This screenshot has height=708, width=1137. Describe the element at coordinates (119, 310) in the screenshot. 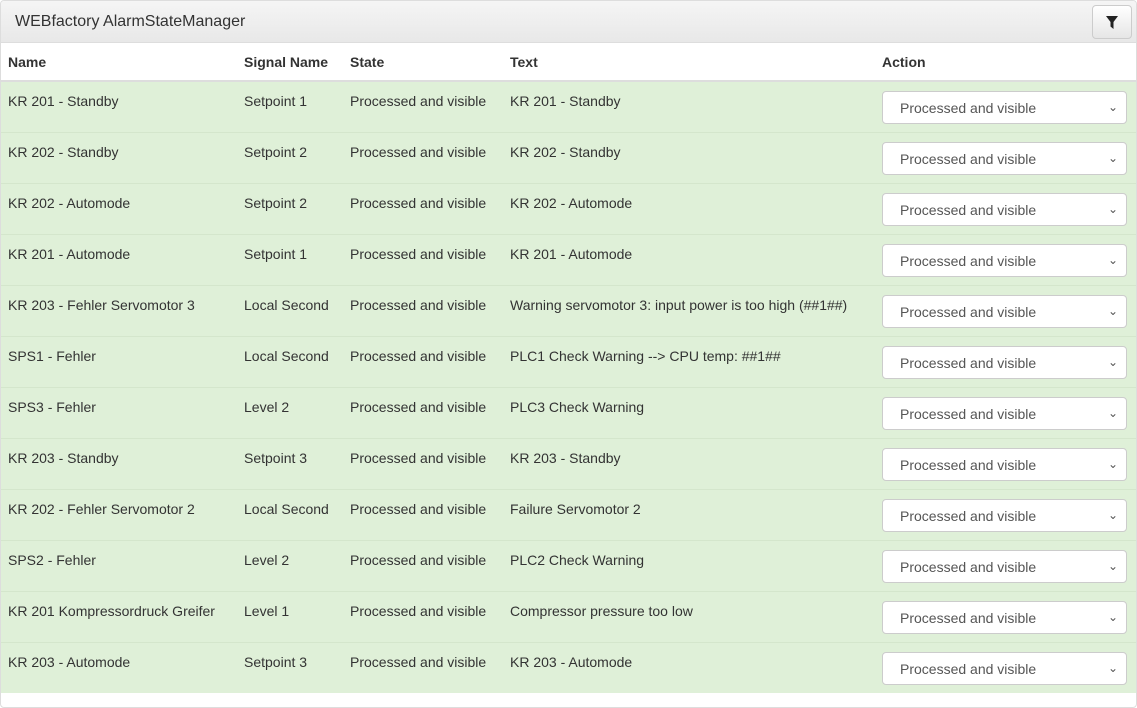

I see `alarm-name: KR 203 - Fehler Servomotor 3` at that location.